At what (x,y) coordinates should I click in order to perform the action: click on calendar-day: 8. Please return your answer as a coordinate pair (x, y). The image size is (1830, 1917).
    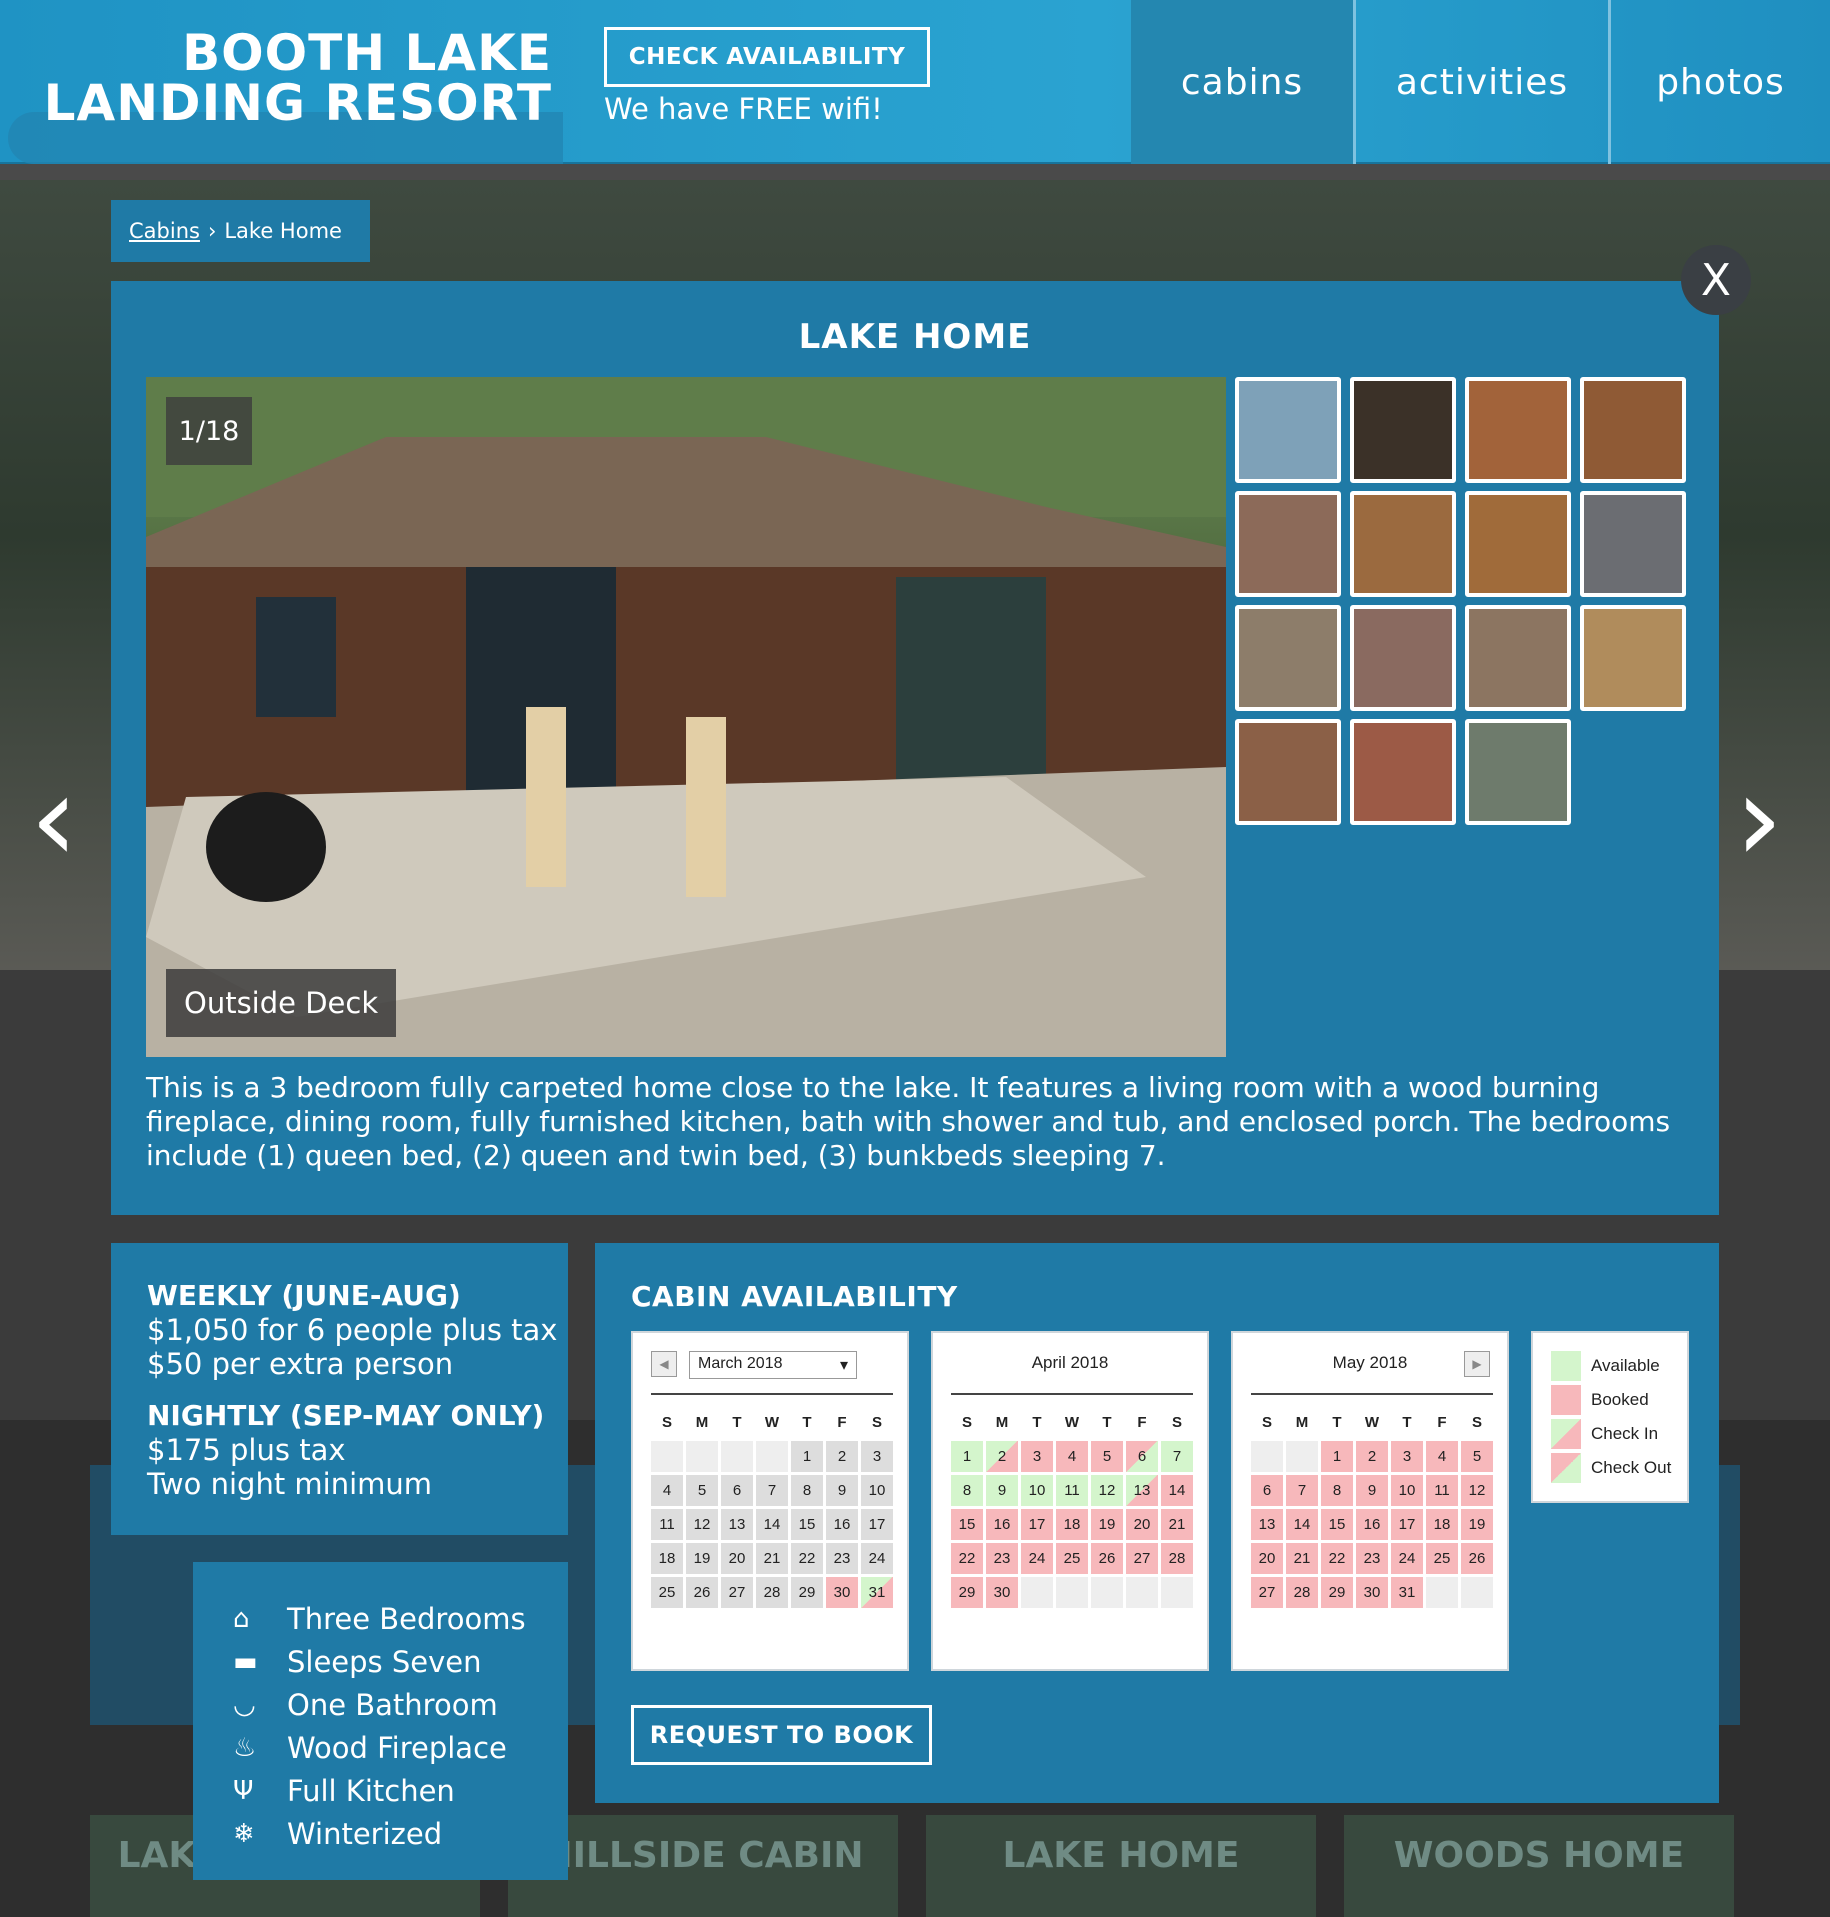
    Looking at the image, I should click on (1337, 1490).